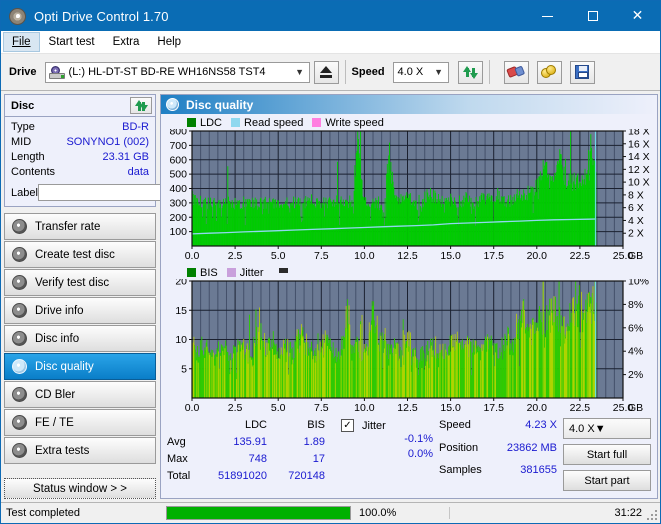 This screenshot has width=661, height=524. I want to click on sidebar-item-label: FE / TE, so click(54, 422).